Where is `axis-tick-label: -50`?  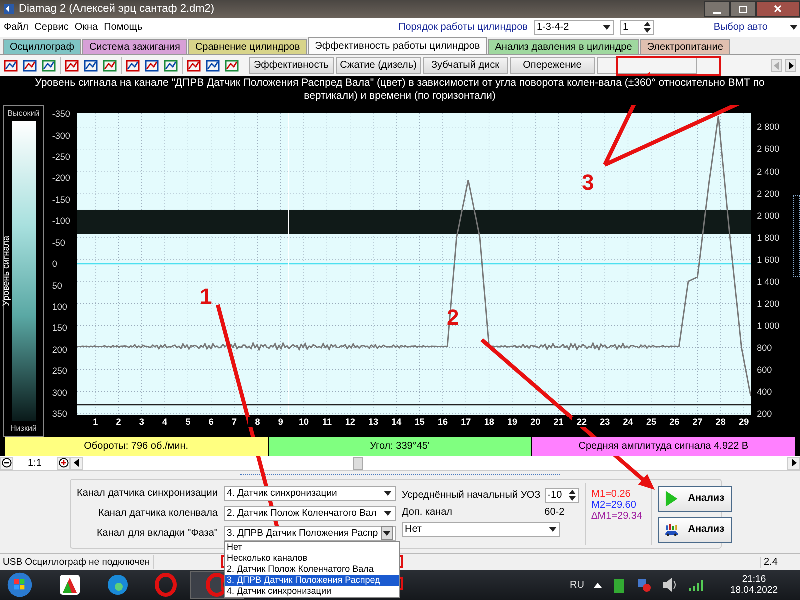
axis-tick-label: -50 is located at coordinates (59, 243).